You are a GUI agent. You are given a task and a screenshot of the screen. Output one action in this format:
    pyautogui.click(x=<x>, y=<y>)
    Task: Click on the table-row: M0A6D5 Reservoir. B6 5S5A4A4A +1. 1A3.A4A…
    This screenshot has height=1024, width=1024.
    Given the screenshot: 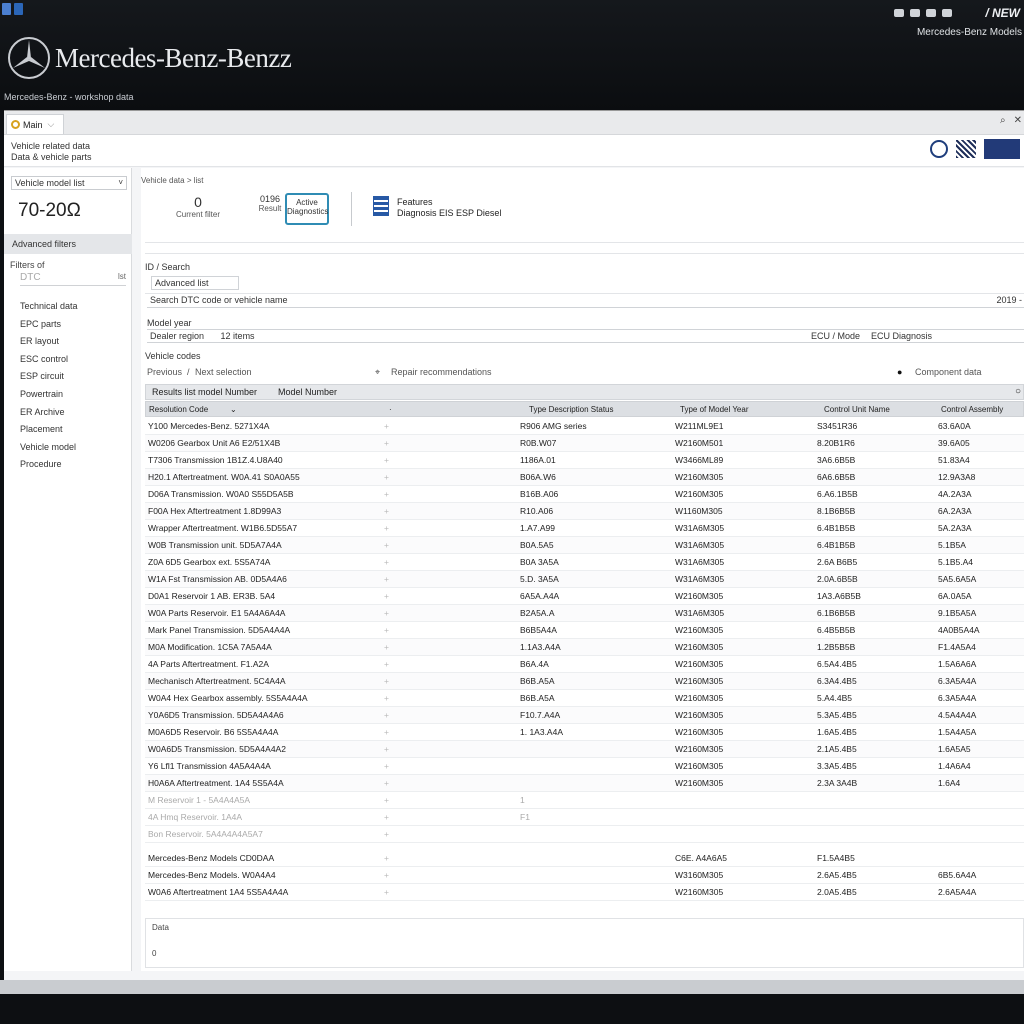 What is the action you would take?
    pyautogui.click(x=584, y=732)
    